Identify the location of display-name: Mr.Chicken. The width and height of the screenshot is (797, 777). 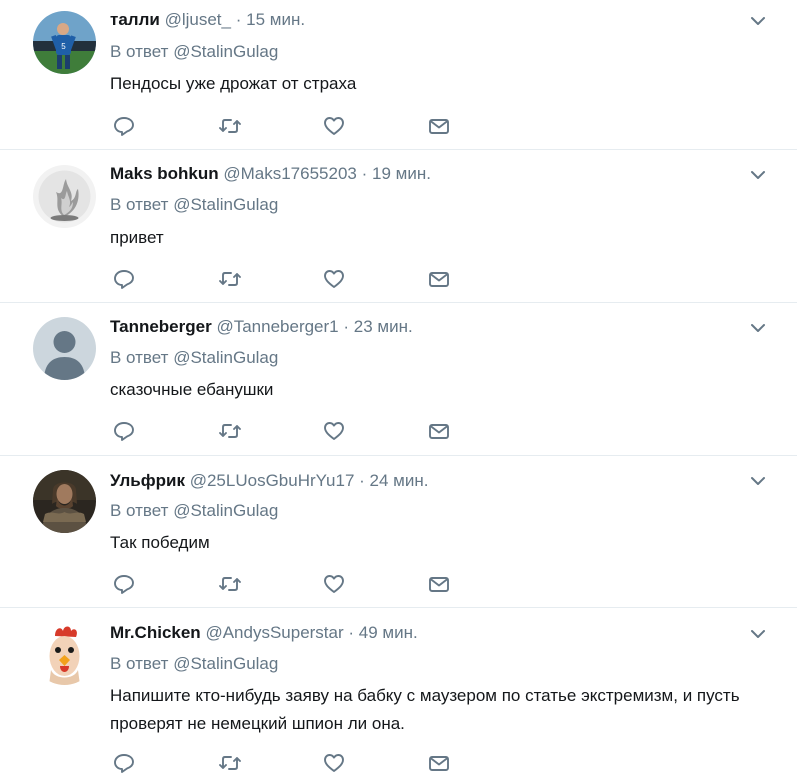
(155, 632).